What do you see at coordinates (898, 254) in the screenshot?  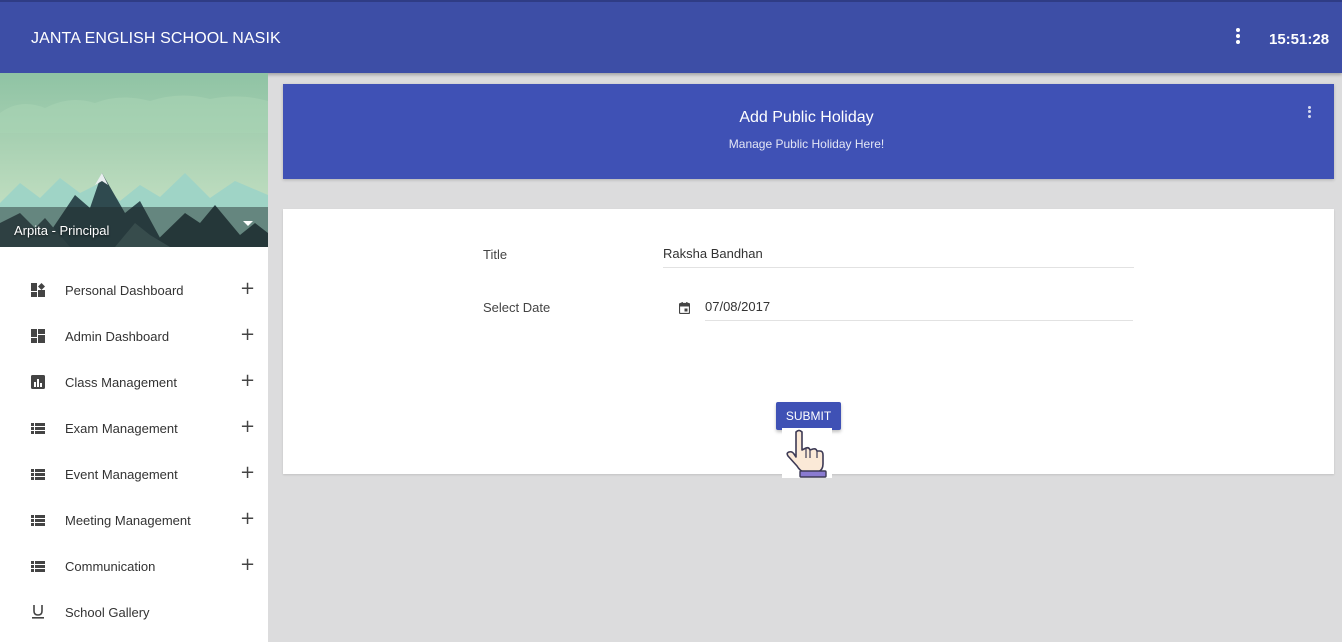 I see `title-input` at bounding box center [898, 254].